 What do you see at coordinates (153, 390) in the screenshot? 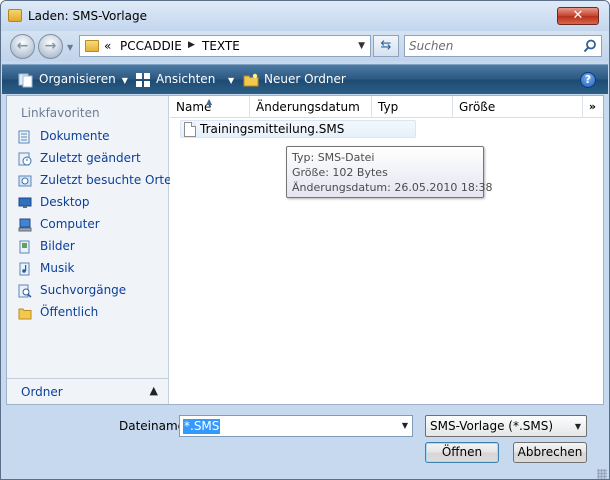
I see `chevron-up-icon: ▲` at bounding box center [153, 390].